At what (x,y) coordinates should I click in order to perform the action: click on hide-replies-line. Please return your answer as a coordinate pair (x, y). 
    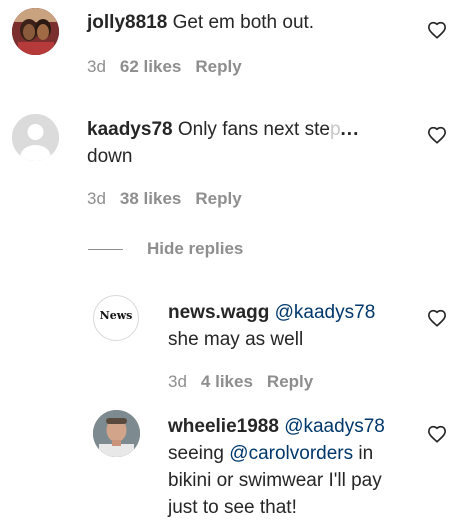
    Looking at the image, I should click on (105, 249).